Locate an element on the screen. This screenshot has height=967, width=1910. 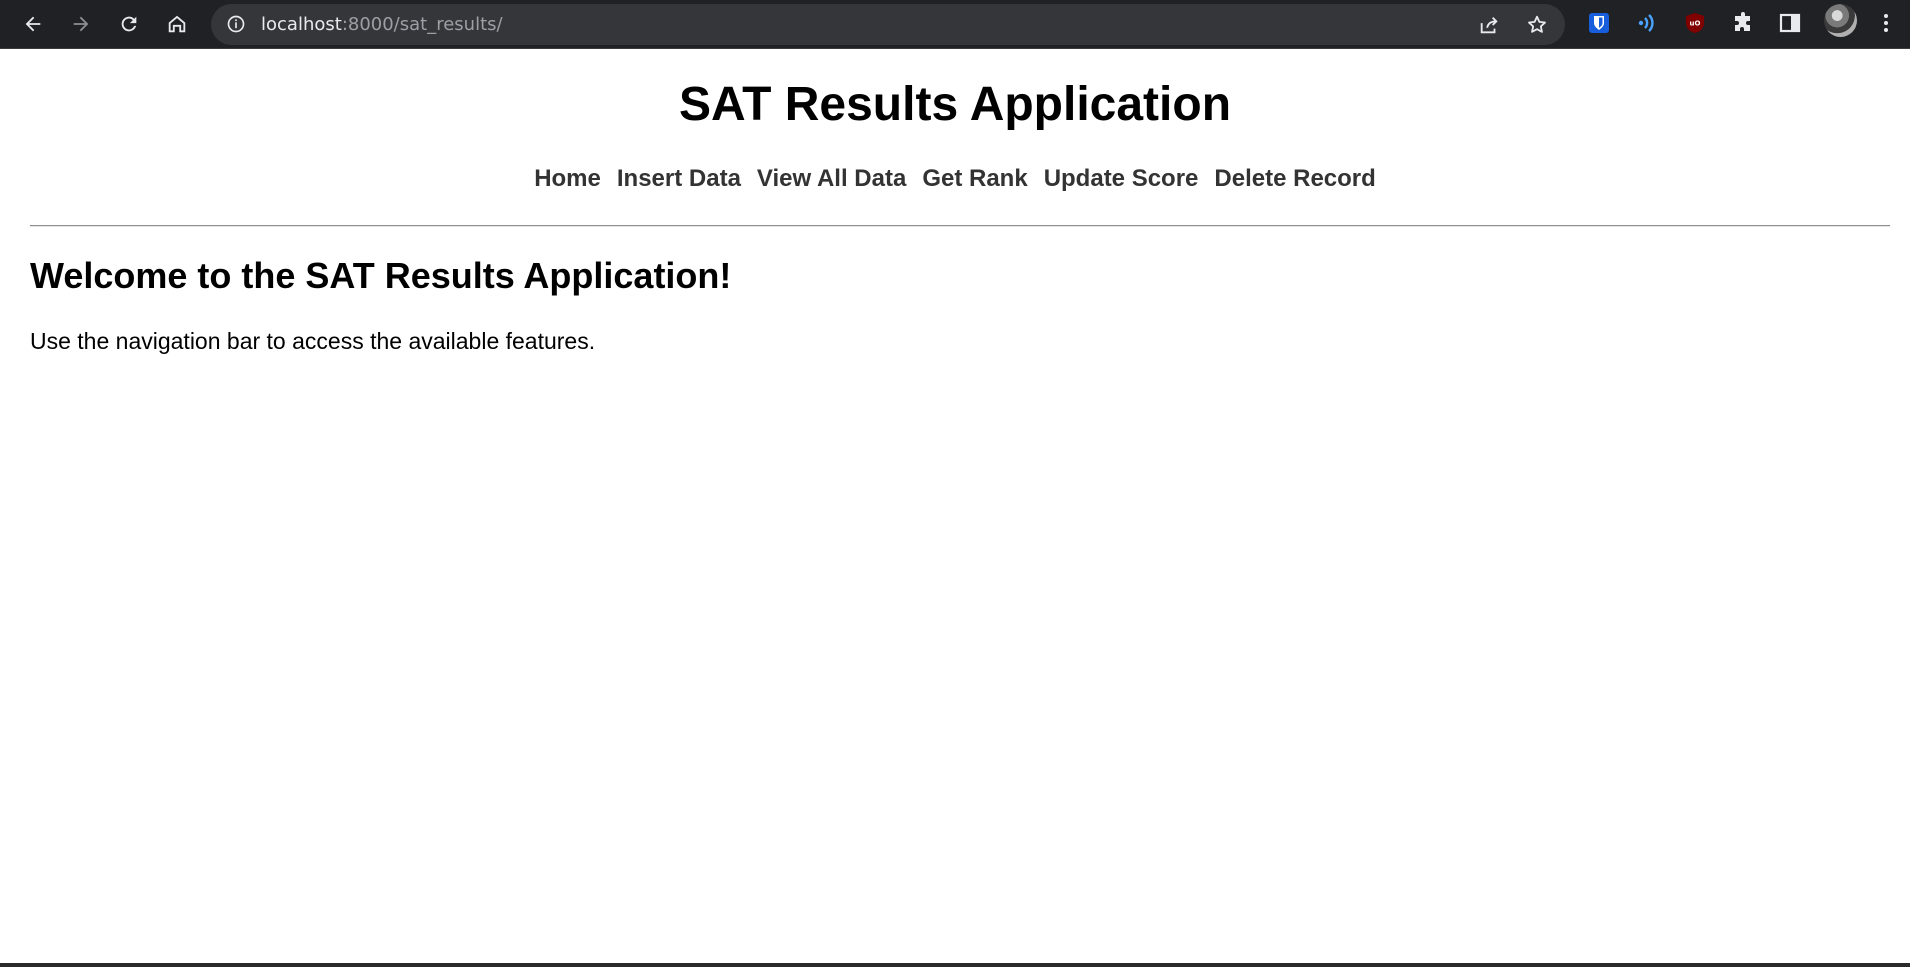
menu-kebab-icon is located at coordinates (1886, 23).